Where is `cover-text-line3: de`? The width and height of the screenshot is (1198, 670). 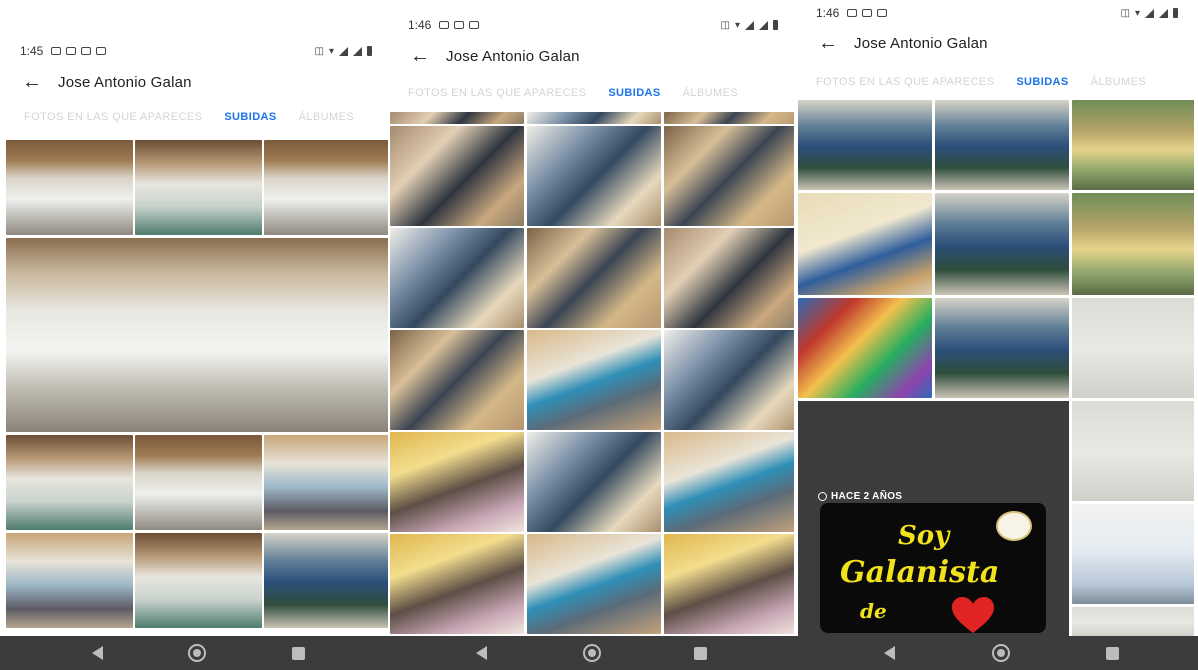
cover-text-line3: de is located at coordinates (873, 611).